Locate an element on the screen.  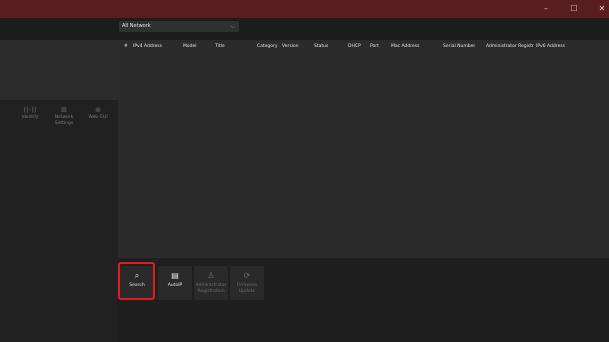
identify-label: Identify is located at coordinates (30, 117).